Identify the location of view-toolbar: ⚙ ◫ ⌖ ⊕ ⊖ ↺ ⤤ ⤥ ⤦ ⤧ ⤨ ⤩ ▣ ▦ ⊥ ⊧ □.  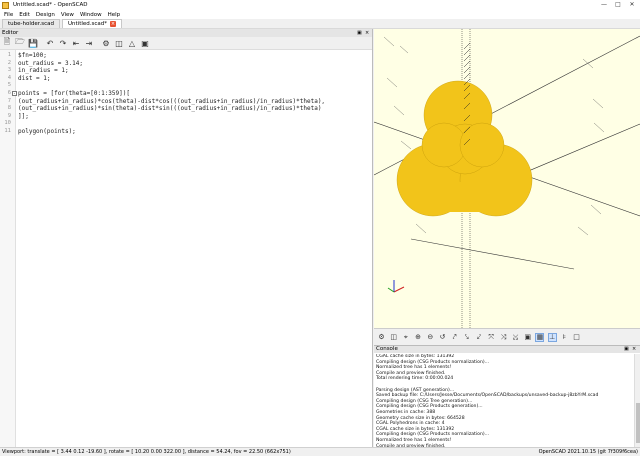
(507, 336).